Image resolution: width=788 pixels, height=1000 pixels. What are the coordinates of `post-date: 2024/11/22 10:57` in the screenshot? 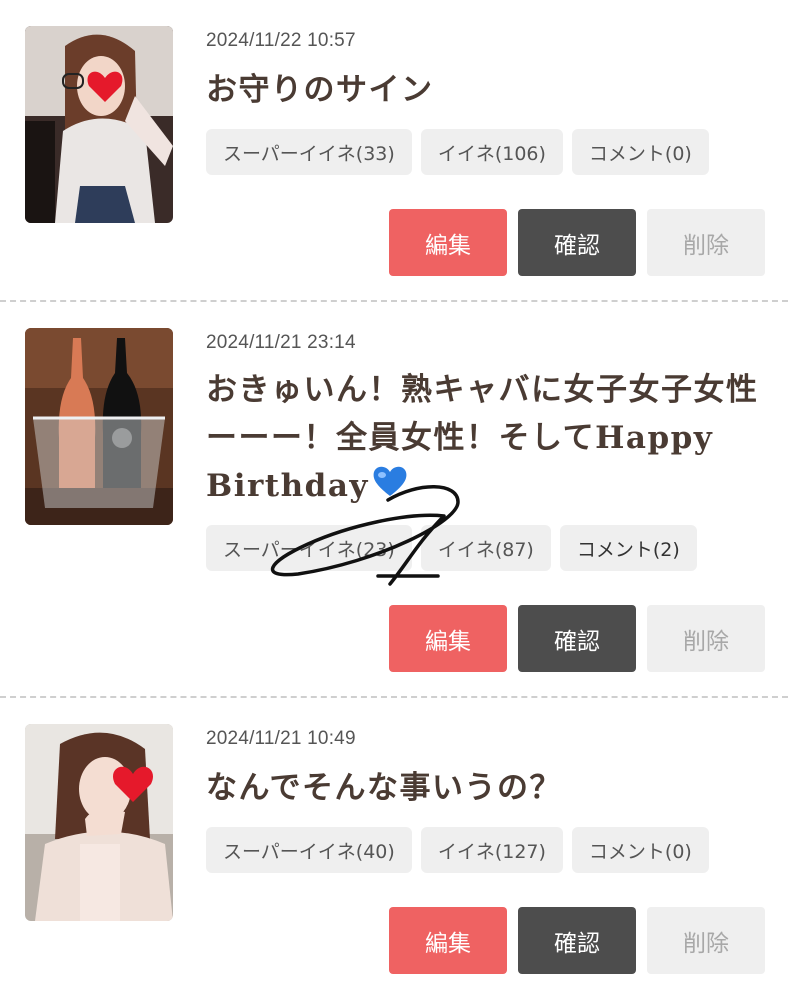 It's located at (281, 40).